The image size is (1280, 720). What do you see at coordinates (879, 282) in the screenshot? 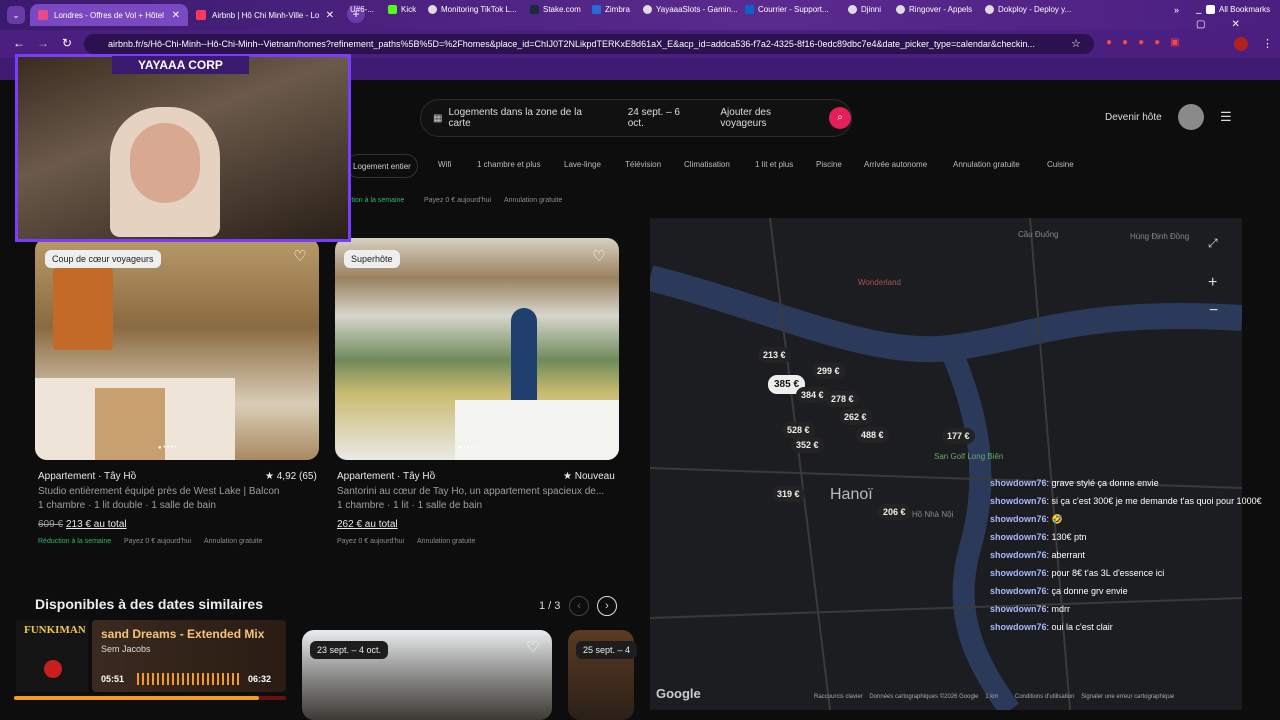
I see `place-label: Wonderland` at bounding box center [879, 282].